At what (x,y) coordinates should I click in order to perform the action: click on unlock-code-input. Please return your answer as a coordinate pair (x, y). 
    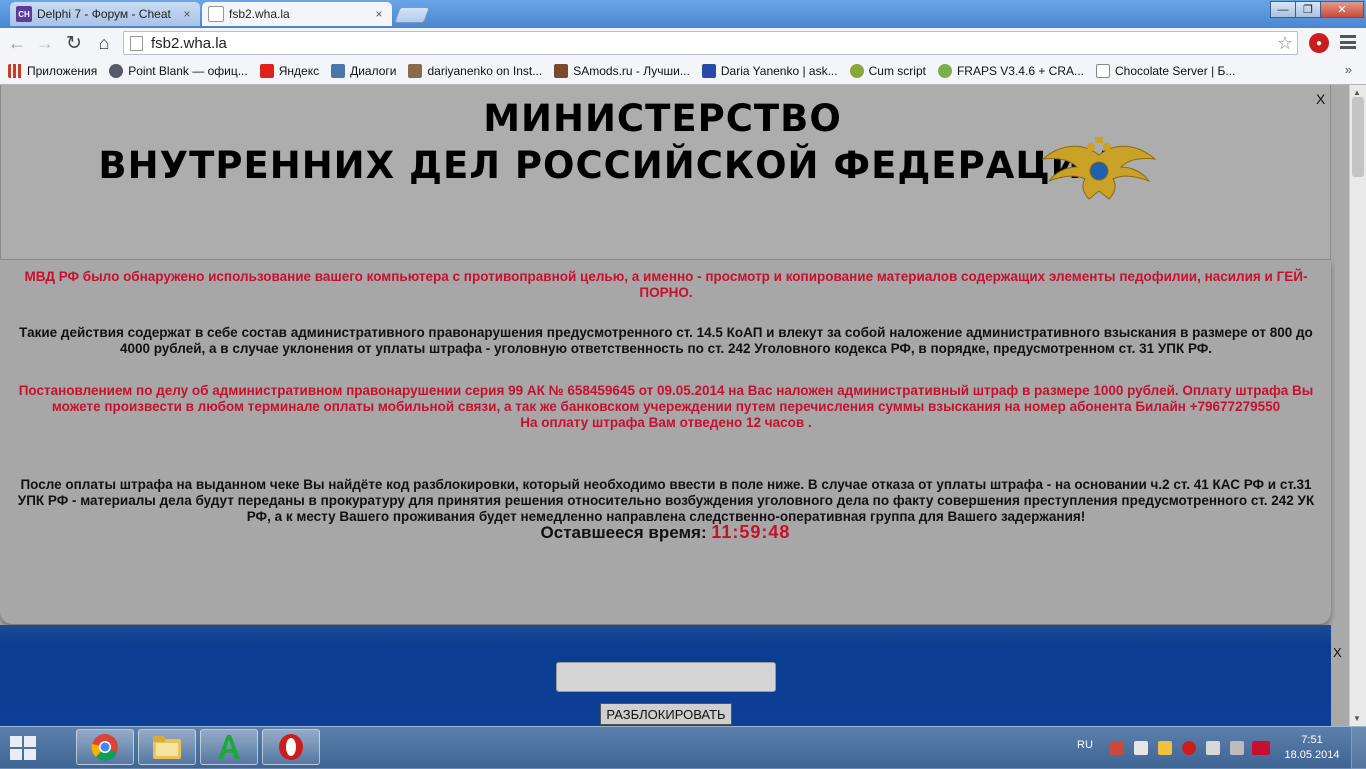
    Looking at the image, I should click on (666, 677).